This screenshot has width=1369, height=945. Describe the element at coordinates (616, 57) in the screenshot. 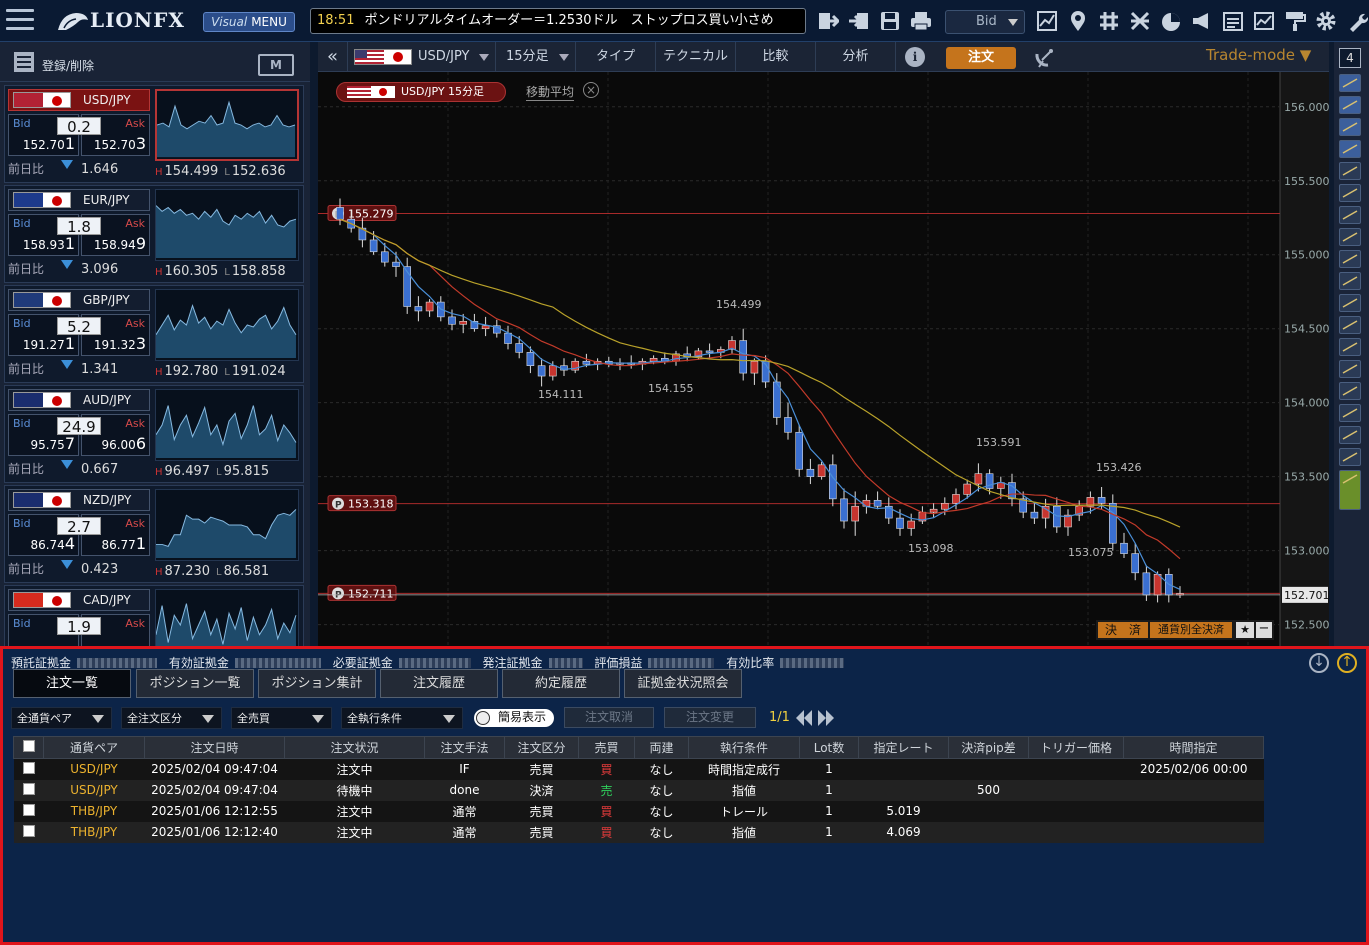

I see `type-button: タイプ` at that location.